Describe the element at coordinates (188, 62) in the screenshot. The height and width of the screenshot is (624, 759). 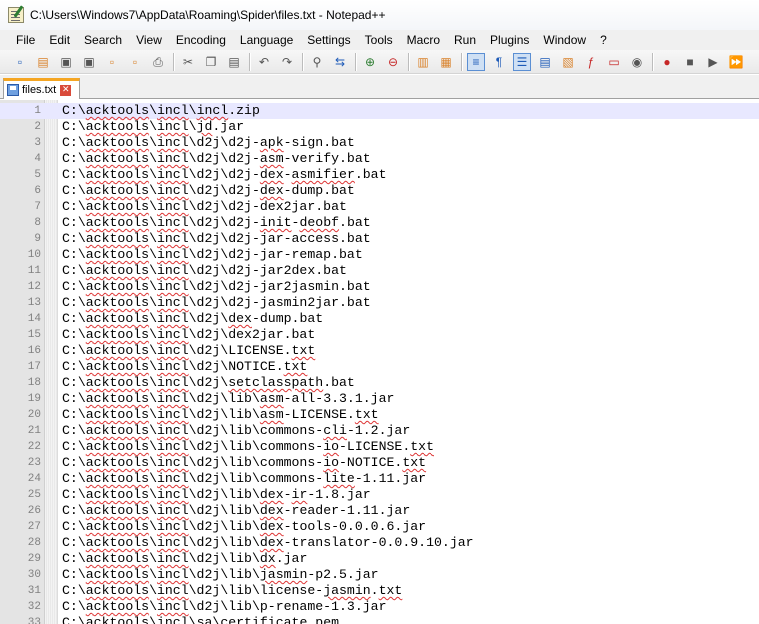
I see `cut-icon: ✂` at that location.